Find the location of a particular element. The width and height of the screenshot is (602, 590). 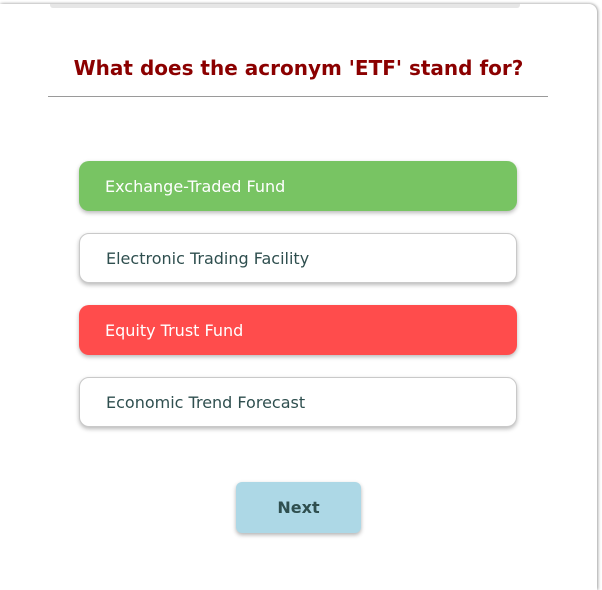

answer-option-incorrect: Equity Trust Fund is located at coordinates (298, 330).